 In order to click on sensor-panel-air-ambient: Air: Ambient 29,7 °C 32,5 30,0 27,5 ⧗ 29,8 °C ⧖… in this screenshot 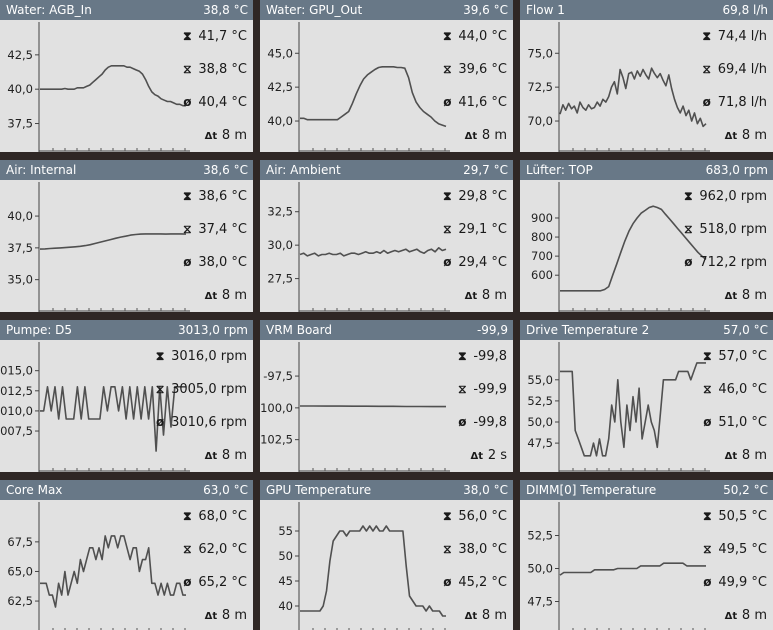, I will do `click(386, 236)`.